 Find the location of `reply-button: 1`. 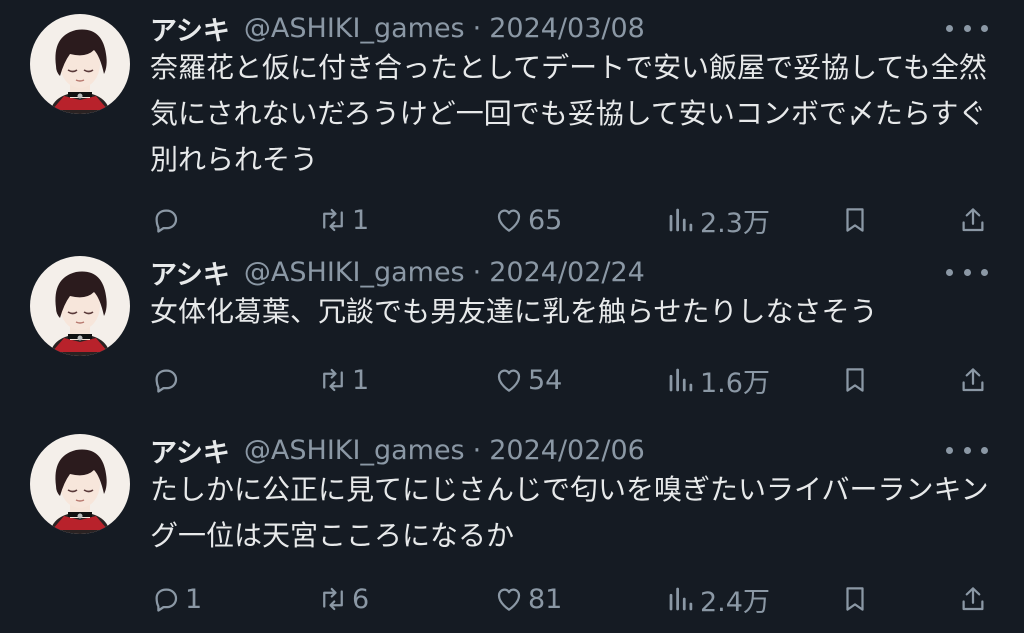

reply-button: 1 is located at coordinates (176, 599).